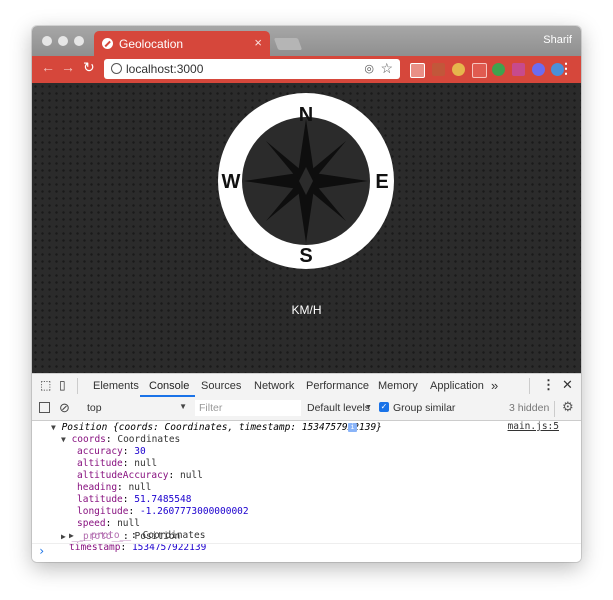 This screenshot has width=613, height=600. I want to click on tab-sources: Sources, so click(221, 386).